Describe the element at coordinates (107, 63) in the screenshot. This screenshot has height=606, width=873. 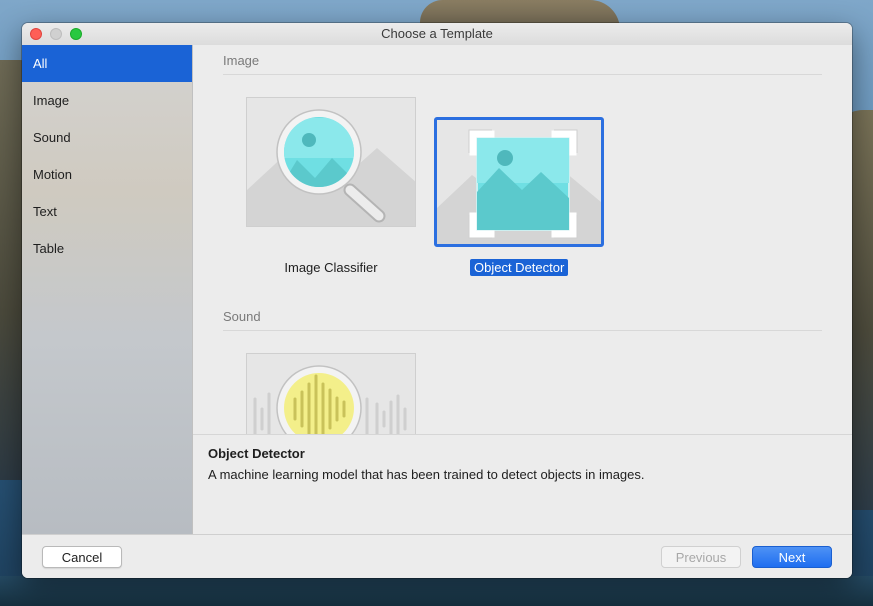
I see `sidebar-item-all: All` at that location.